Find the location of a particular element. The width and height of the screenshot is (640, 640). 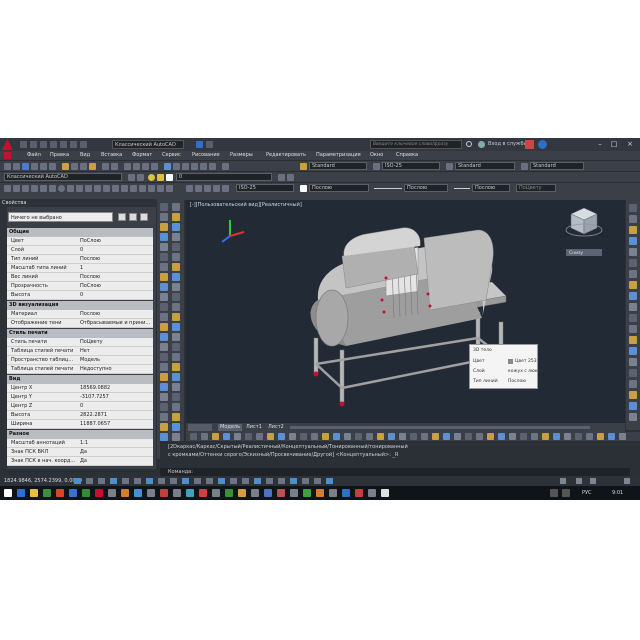

layer-freeze-icon is located at coordinates (160, 177).